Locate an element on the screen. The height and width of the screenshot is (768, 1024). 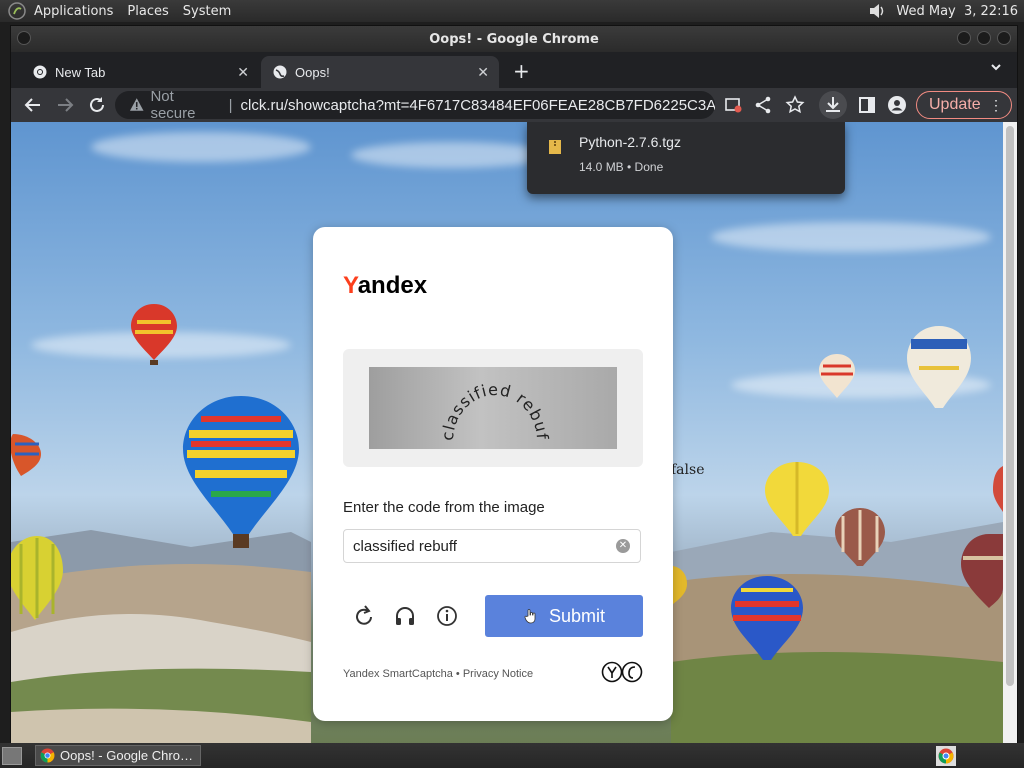
reload-icon is located at coordinates (97, 105).